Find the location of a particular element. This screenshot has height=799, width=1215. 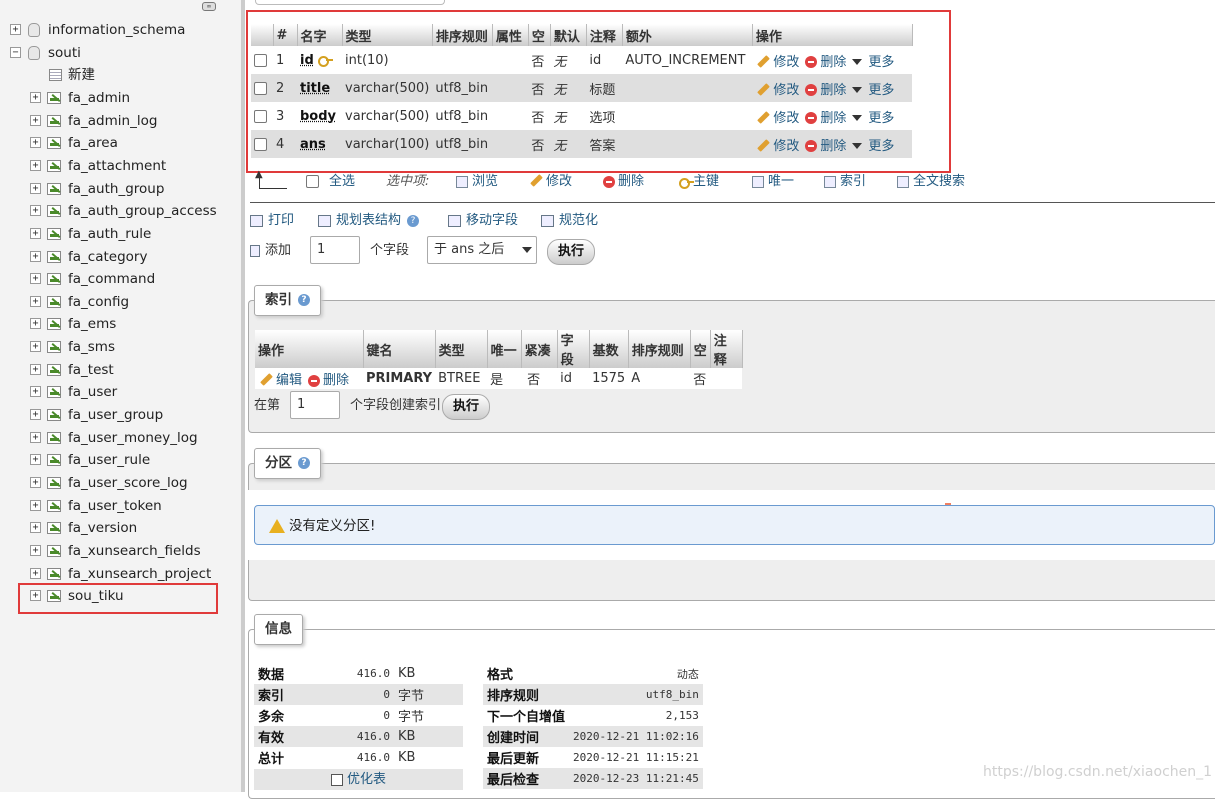

bulk-index-button: 索引 is located at coordinates (845, 182).